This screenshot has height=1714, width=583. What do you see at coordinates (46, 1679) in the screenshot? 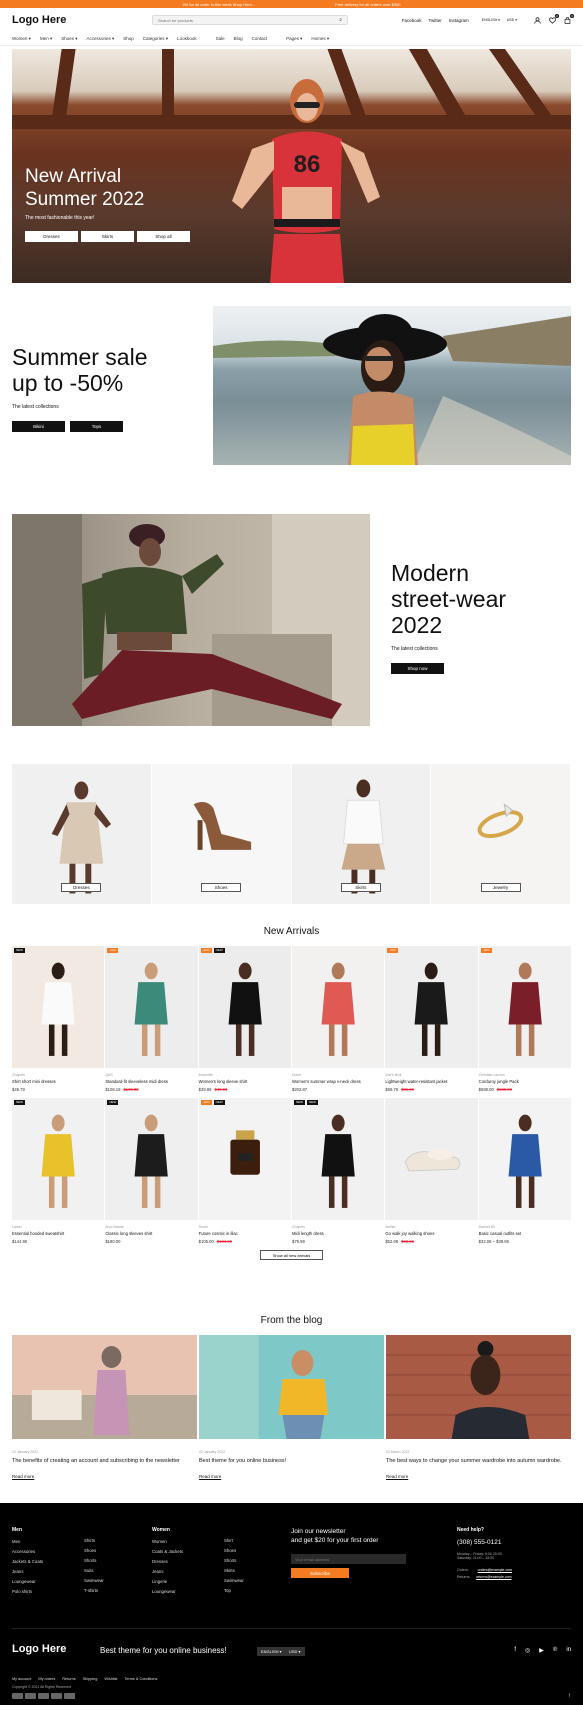
I see `footer-link-my-orders: My orders` at bounding box center [46, 1679].